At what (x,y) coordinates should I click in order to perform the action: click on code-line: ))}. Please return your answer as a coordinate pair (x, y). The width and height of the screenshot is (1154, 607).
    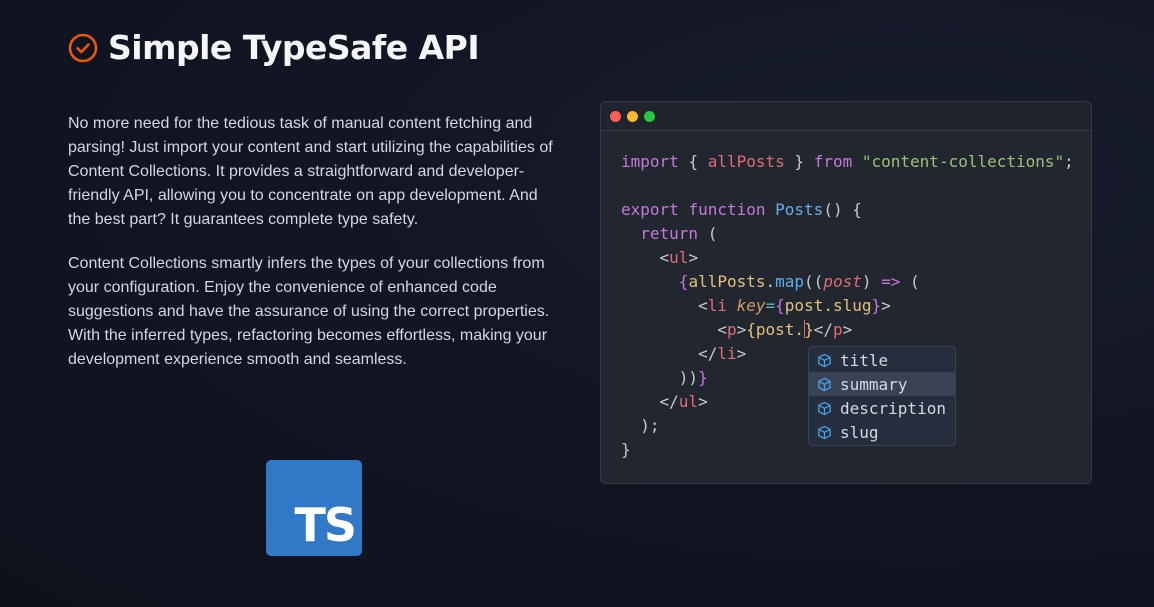
    Looking at the image, I should click on (693, 377).